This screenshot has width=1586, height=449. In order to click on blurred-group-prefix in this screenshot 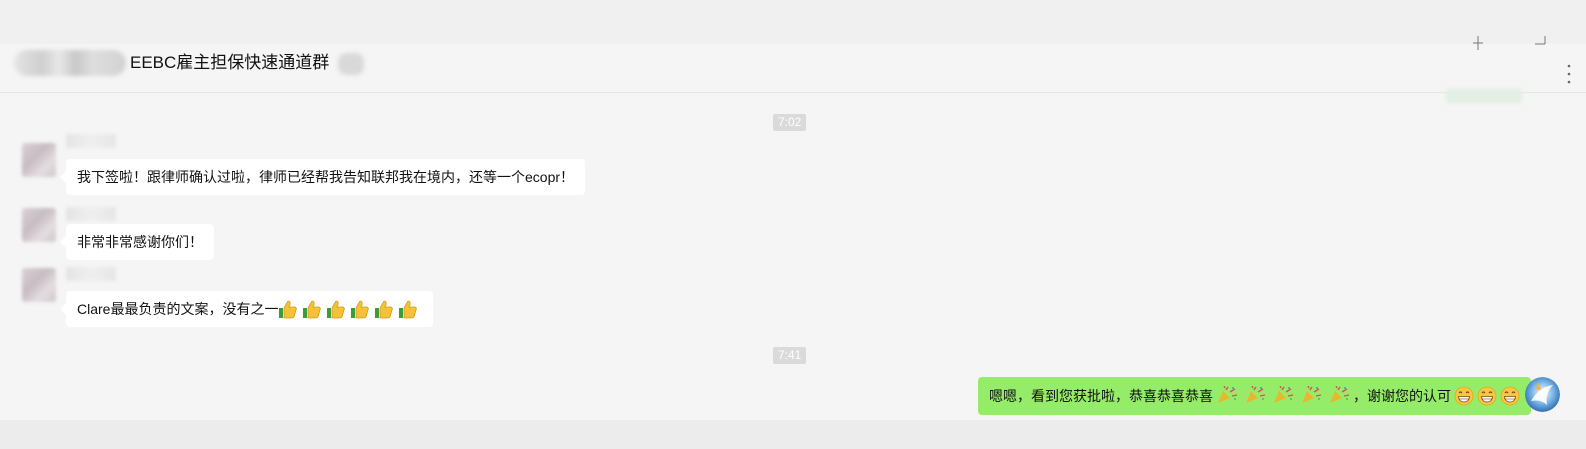, I will do `click(70, 63)`.